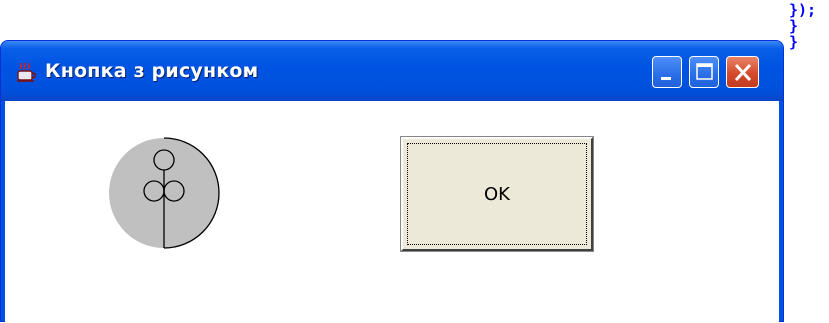 This screenshot has height=323, width=829. I want to click on minimize-icon, so click(666, 78).